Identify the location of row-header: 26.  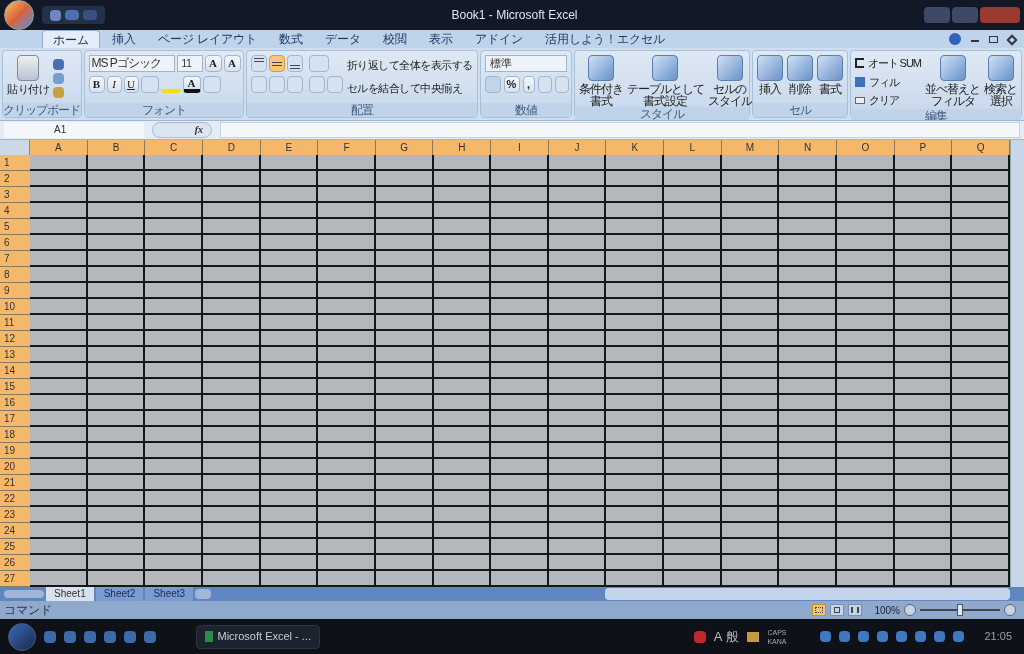
(15, 563).